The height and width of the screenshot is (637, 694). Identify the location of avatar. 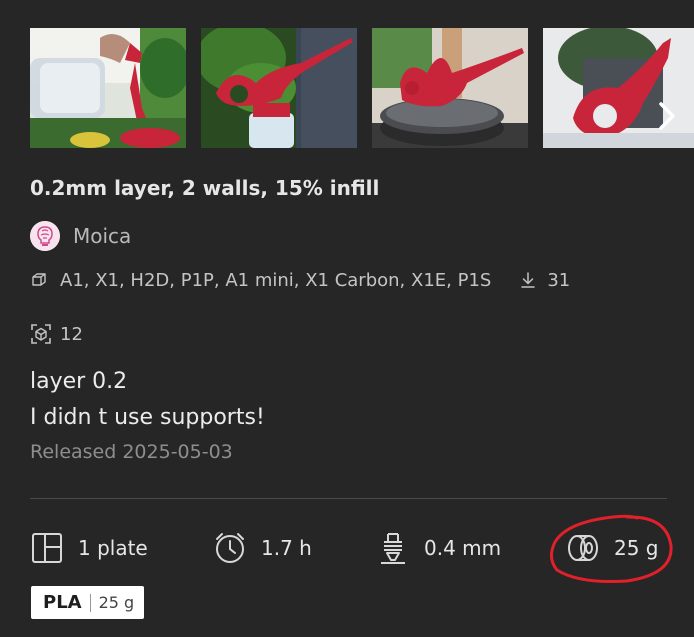
(45, 236).